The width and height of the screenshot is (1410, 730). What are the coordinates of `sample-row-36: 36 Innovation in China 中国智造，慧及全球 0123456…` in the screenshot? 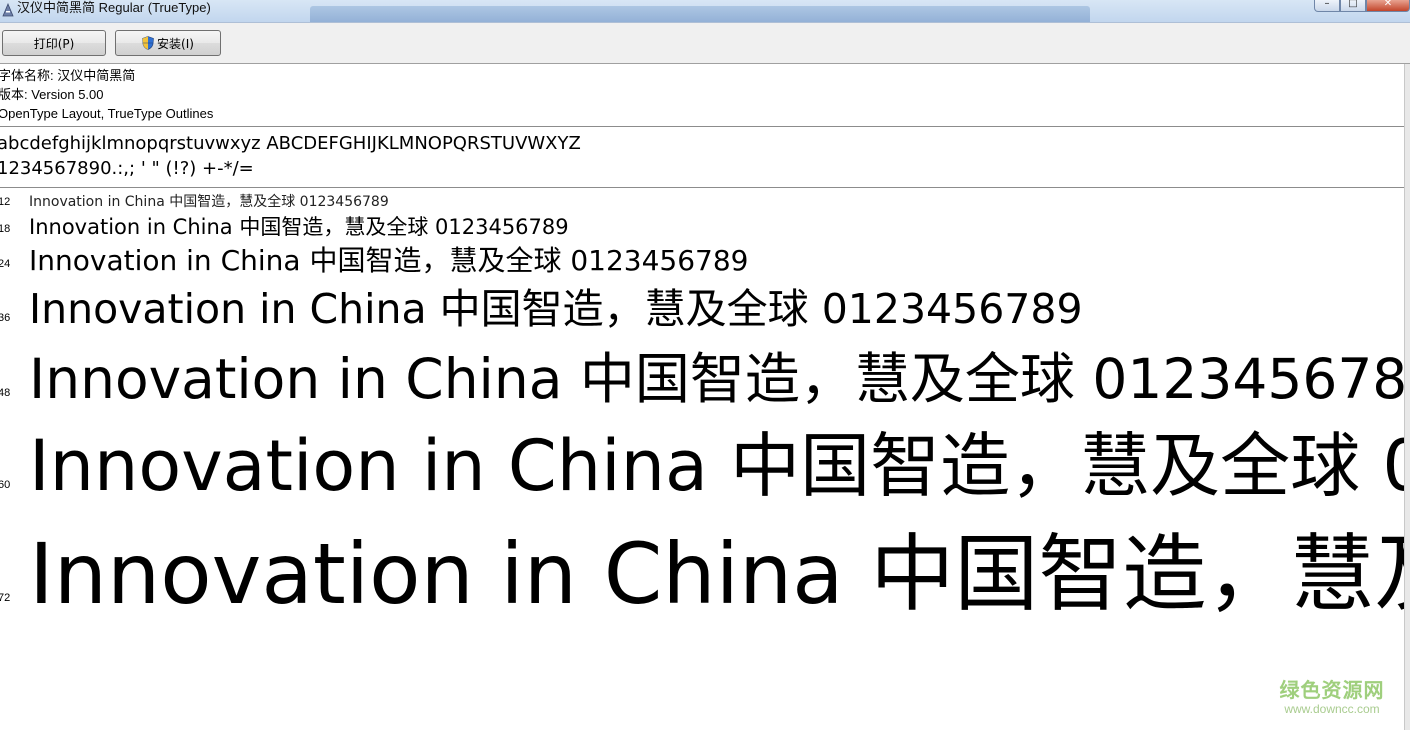 It's located at (702, 309).